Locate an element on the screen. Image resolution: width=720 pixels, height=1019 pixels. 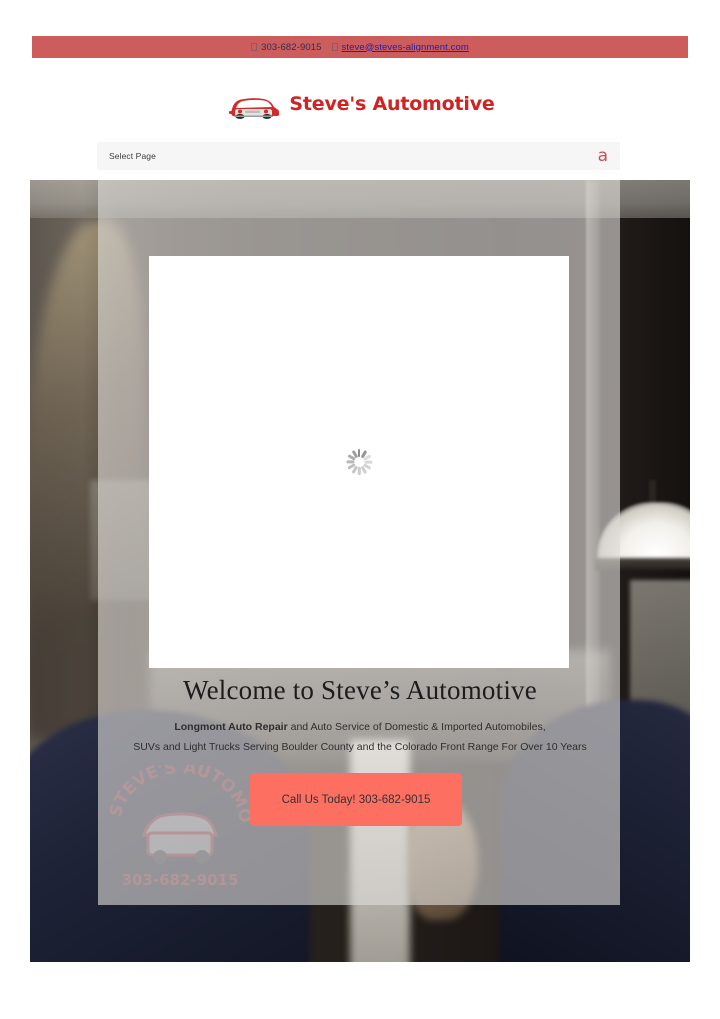
logo-text: Steve's Automotive is located at coordinates (392, 104).